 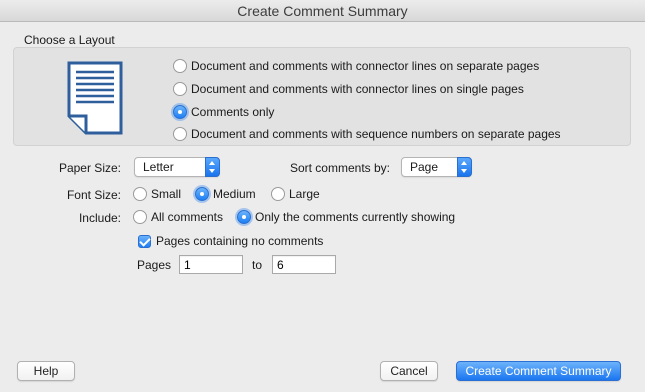 I want to click on paper-size-select: Letter, so click(x=177, y=167).